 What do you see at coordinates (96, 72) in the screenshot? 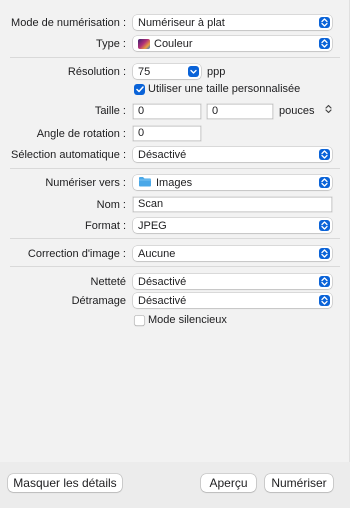
I see `resolution-label: Résolution :` at bounding box center [96, 72].